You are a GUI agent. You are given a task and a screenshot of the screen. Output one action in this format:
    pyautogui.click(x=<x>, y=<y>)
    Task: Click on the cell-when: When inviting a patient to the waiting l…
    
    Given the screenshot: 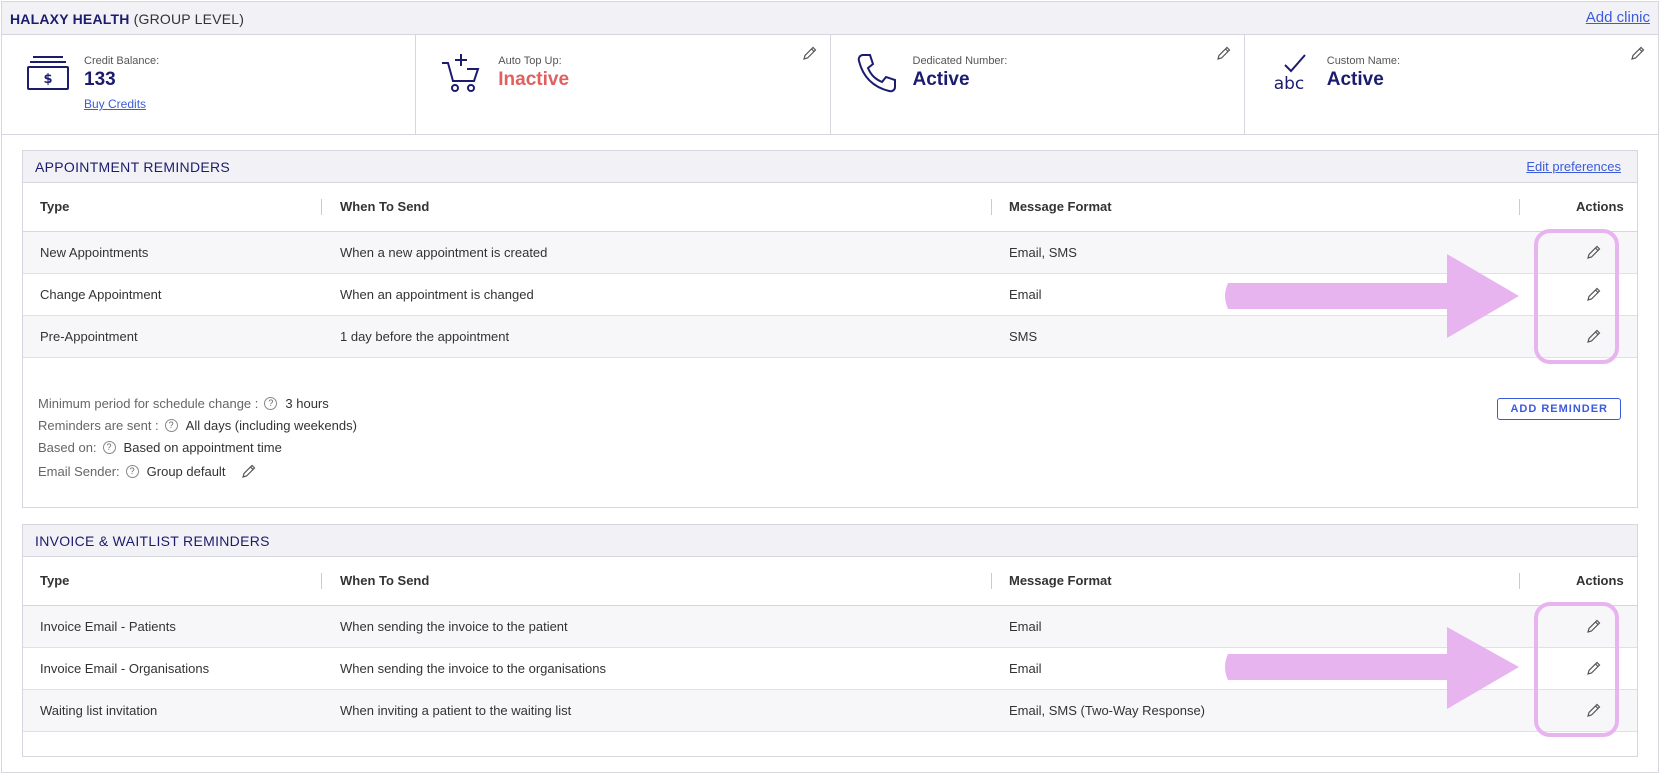 What is the action you would take?
    pyautogui.click(x=456, y=710)
    